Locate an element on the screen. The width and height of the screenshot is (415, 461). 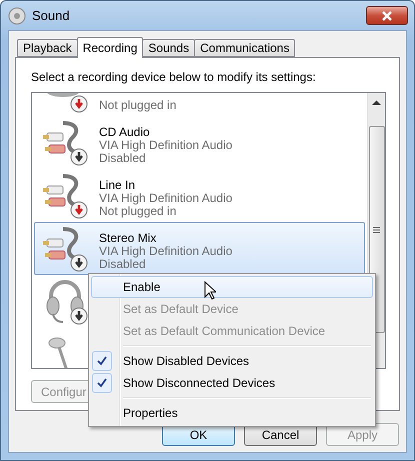
device-name: Line In is located at coordinates (117, 185).